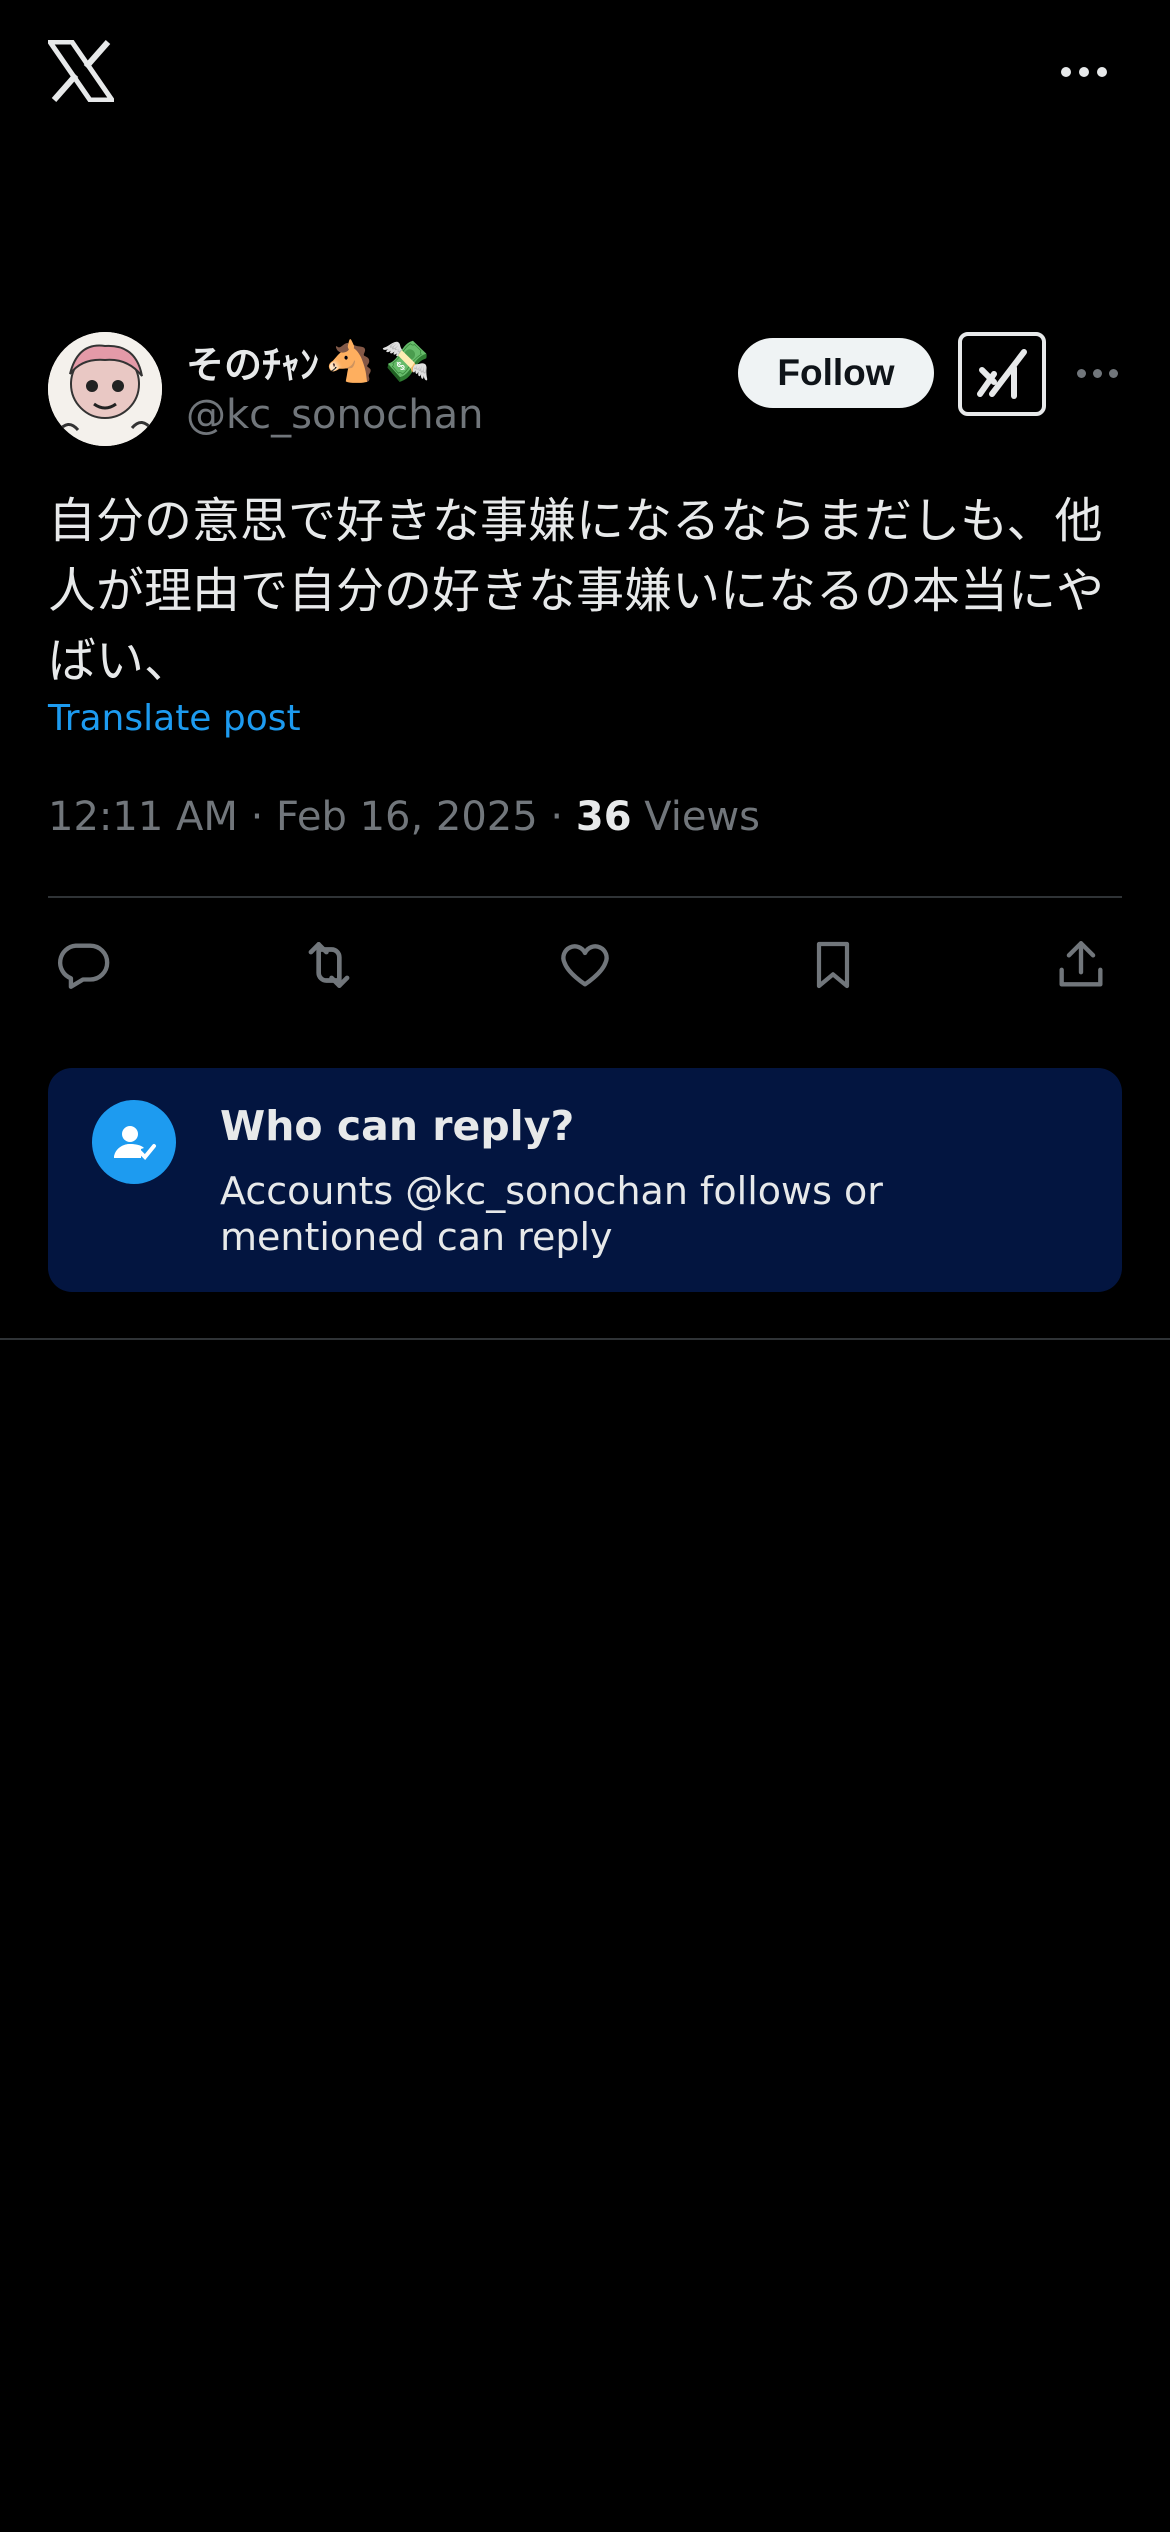 The width and height of the screenshot is (1170, 2532). Describe the element at coordinates (143, 817) in the screenshot. I see `post-time: 12:11 AM` at that location.